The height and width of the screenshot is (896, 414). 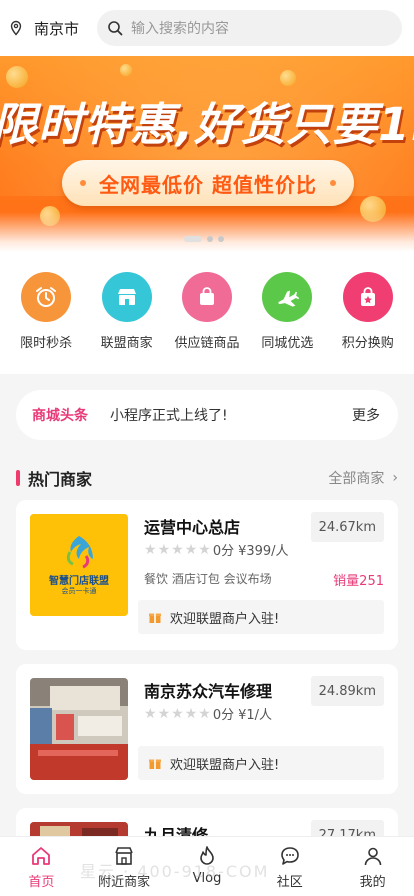 What do you see at coordinates (207, 232) in the screenshot?
I see `banner-fade` at bounding box center [207, 232].